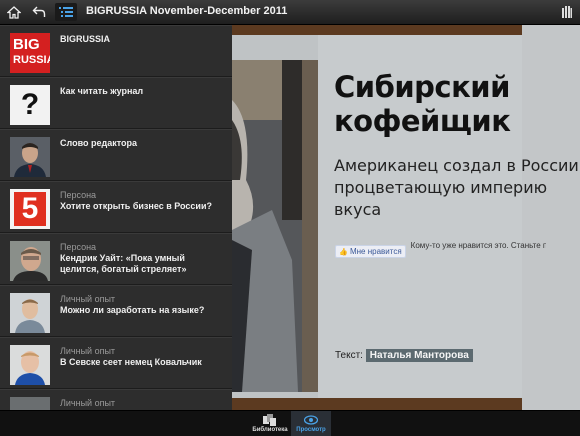 Image resolution: width=580 pixels, height=436 pixels. I want to click on kovalchik-portrait, so click(30, 365).